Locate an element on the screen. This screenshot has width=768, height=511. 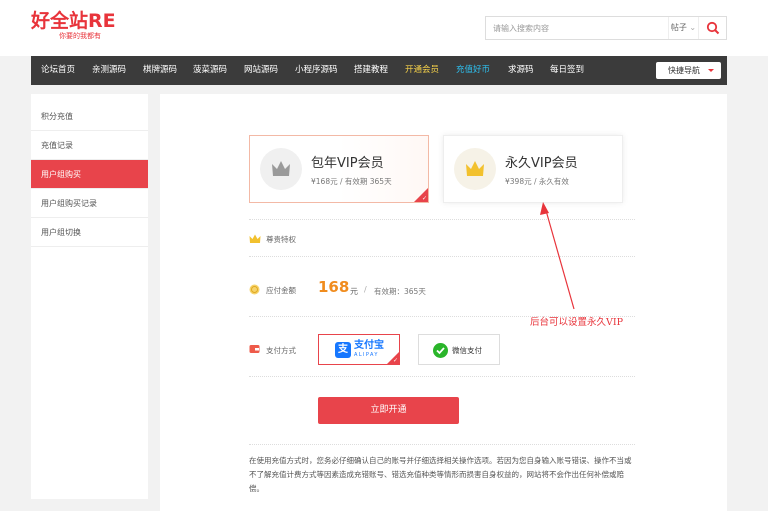
nav-item-chess-source: 棋牌源码 is located at coordinates (160, 70).